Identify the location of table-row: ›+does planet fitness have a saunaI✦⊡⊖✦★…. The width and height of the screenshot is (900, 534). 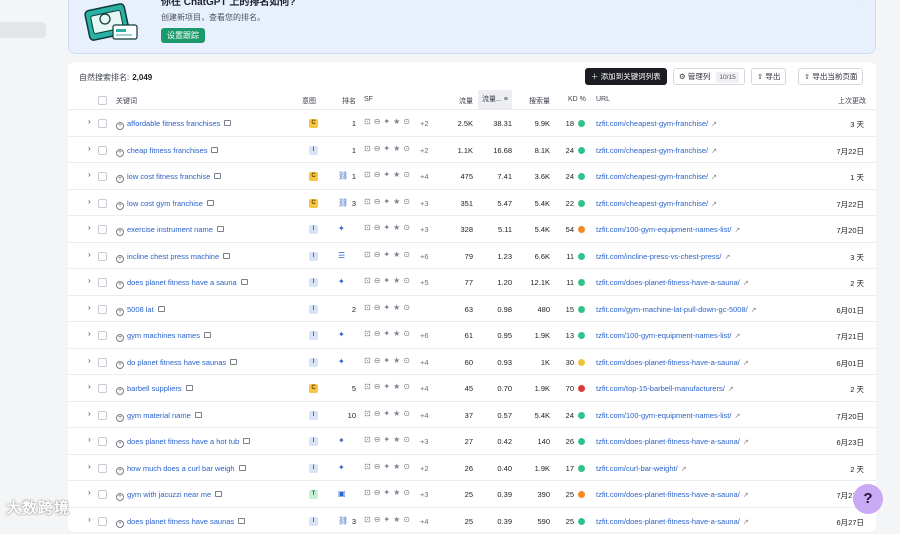
(472, 282).